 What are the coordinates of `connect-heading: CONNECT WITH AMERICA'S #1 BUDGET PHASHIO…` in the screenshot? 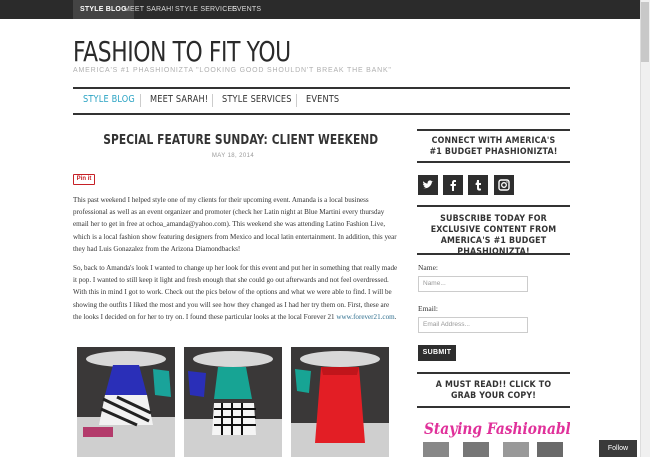 It's located at (493, 146).